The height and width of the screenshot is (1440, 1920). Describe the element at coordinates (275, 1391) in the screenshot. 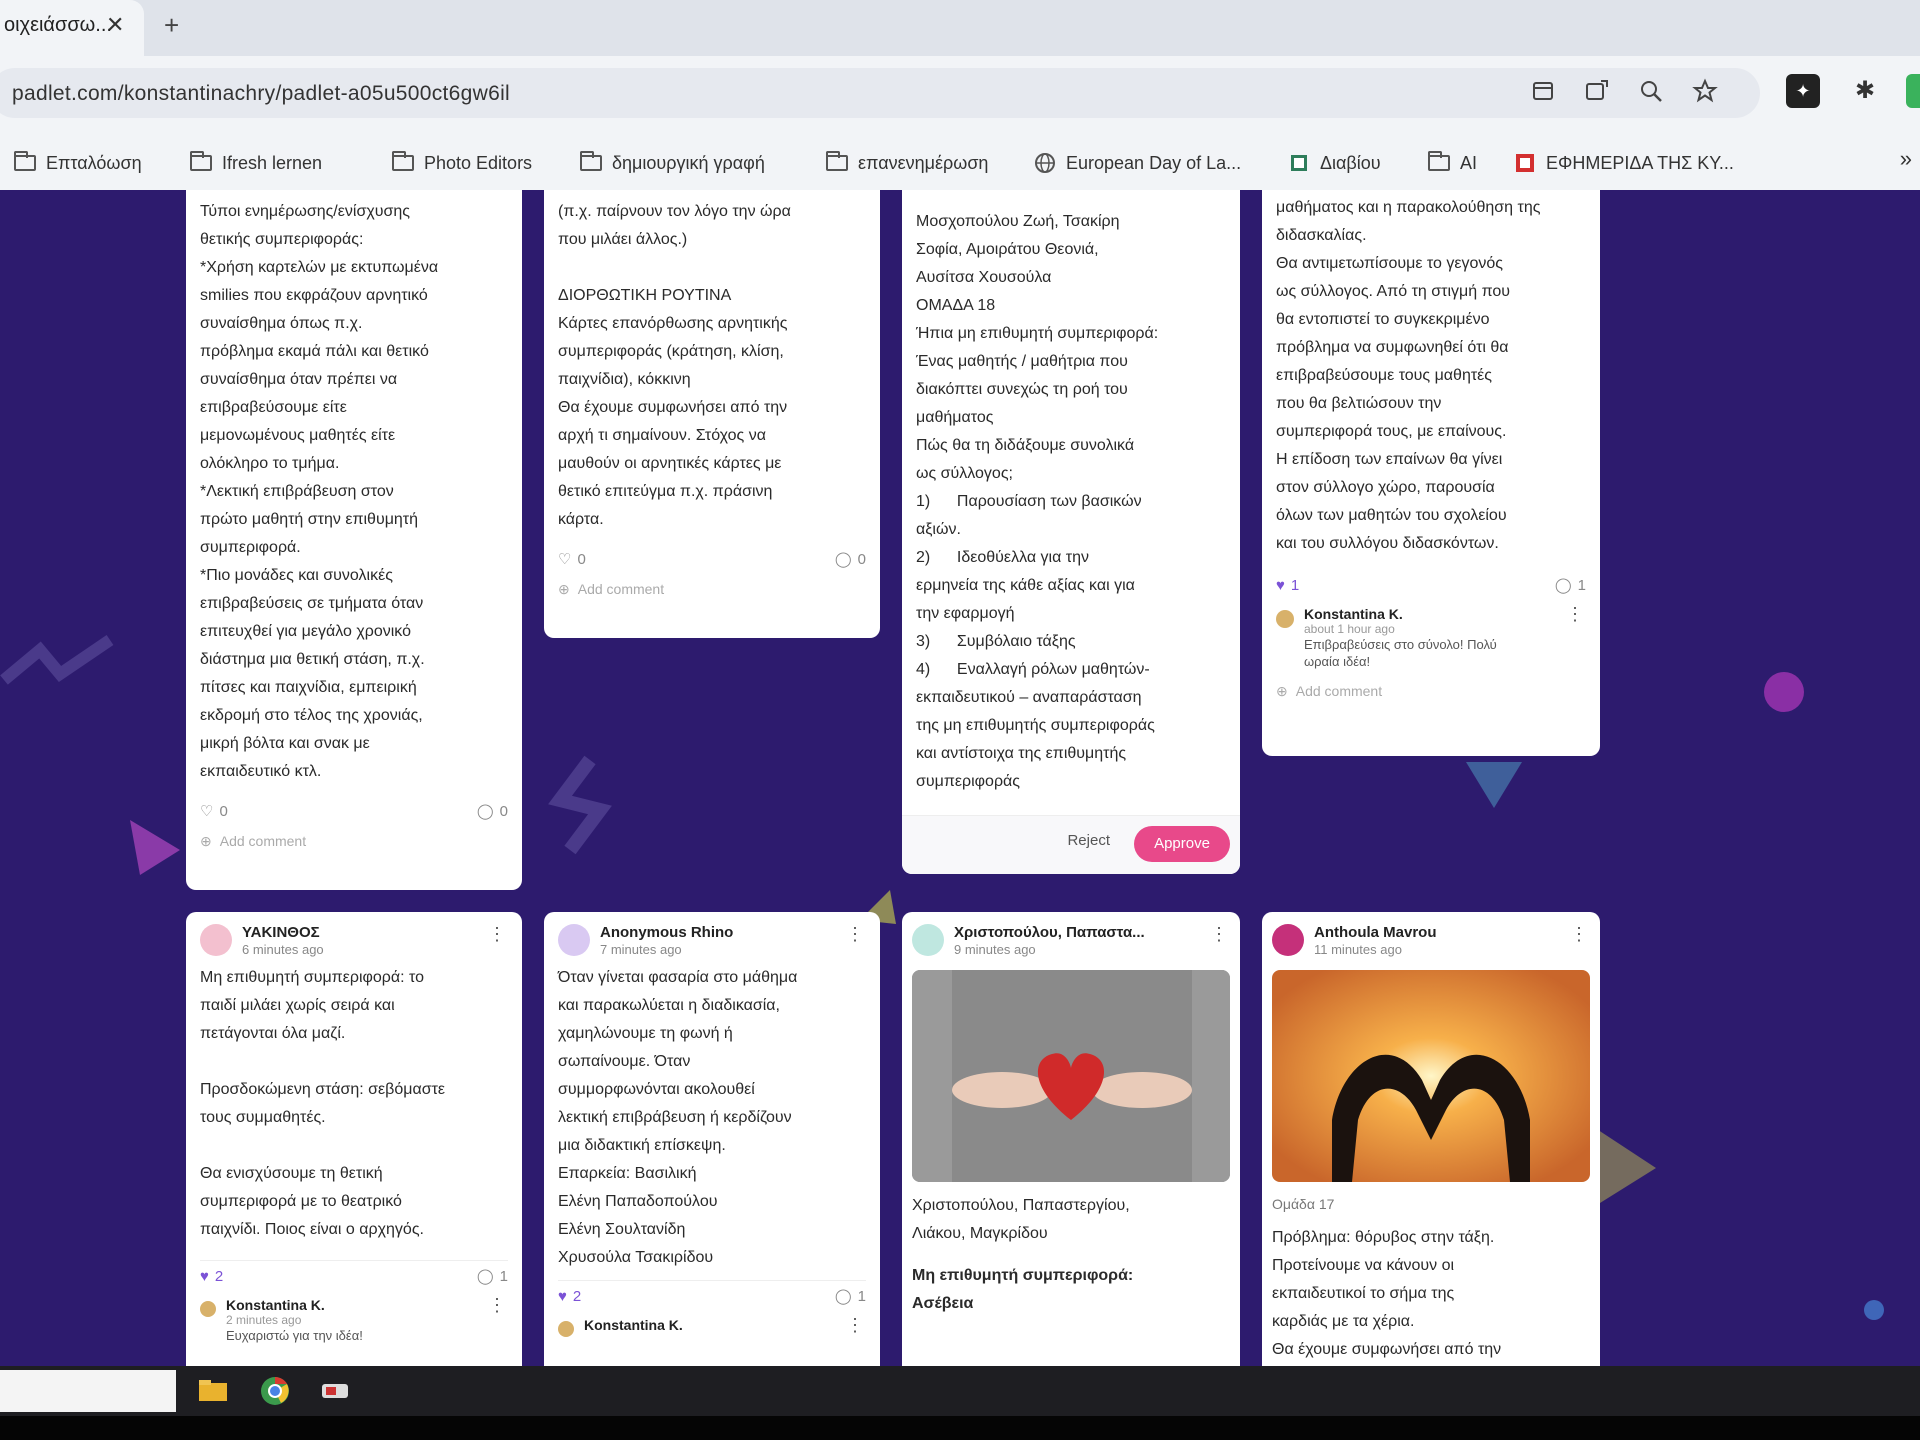

I see `chrome-icon` at that location.